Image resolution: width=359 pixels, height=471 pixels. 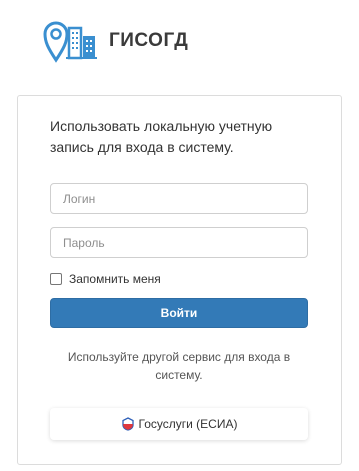 I want to click on app-logo: ГИСОГД, so click(x=115, y=39).